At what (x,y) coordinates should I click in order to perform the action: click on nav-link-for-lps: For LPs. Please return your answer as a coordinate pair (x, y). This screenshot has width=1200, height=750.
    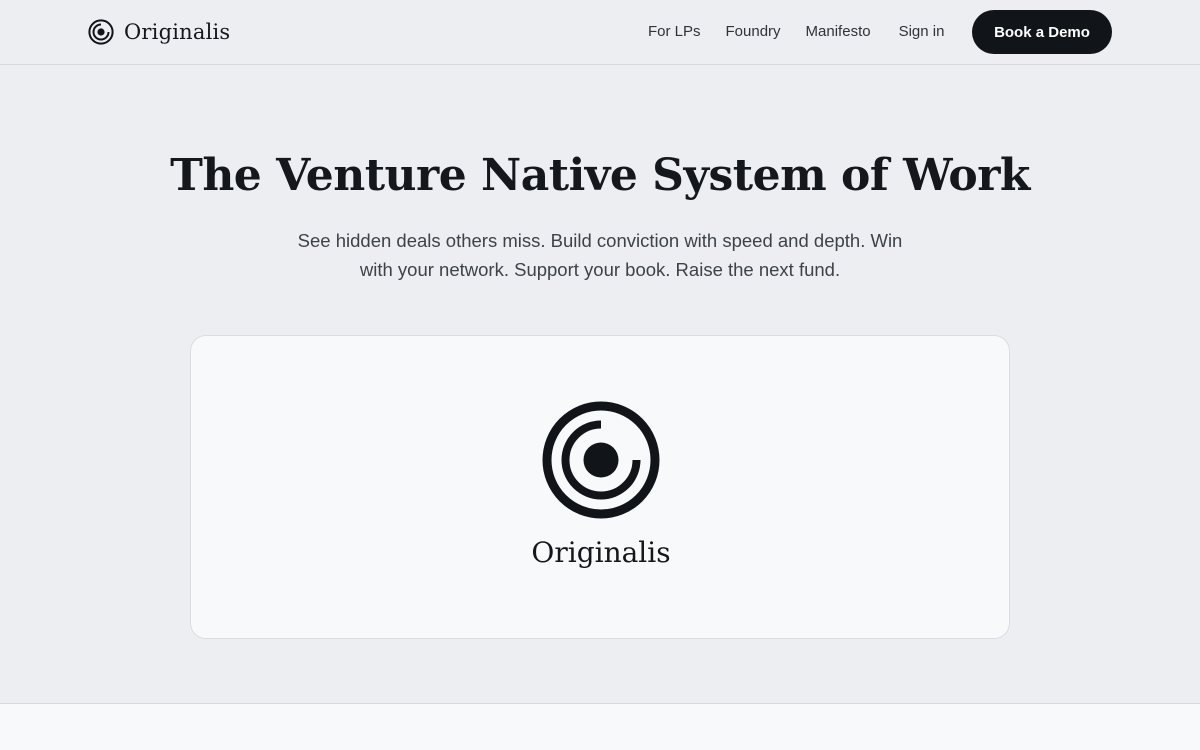
    Looking at the image, I should click on (674, 31).